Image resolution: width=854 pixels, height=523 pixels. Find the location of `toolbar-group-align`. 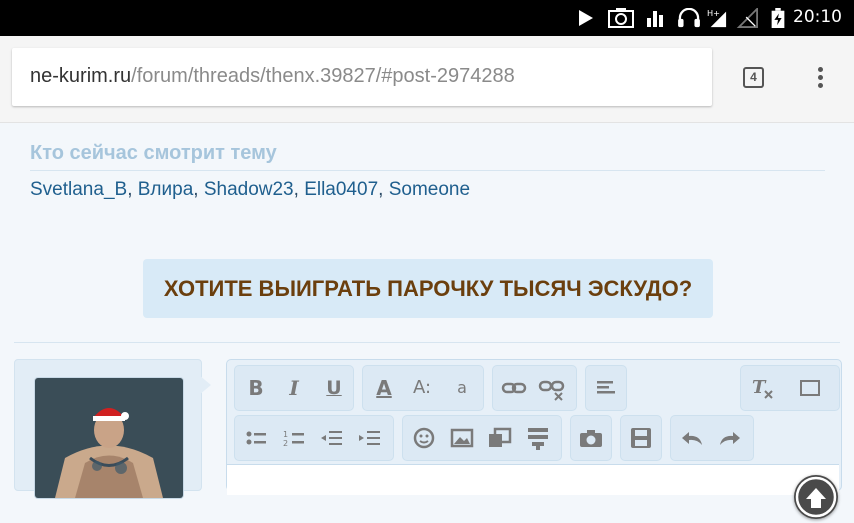

toolbar-group-align is located at coordinates (606, 388).